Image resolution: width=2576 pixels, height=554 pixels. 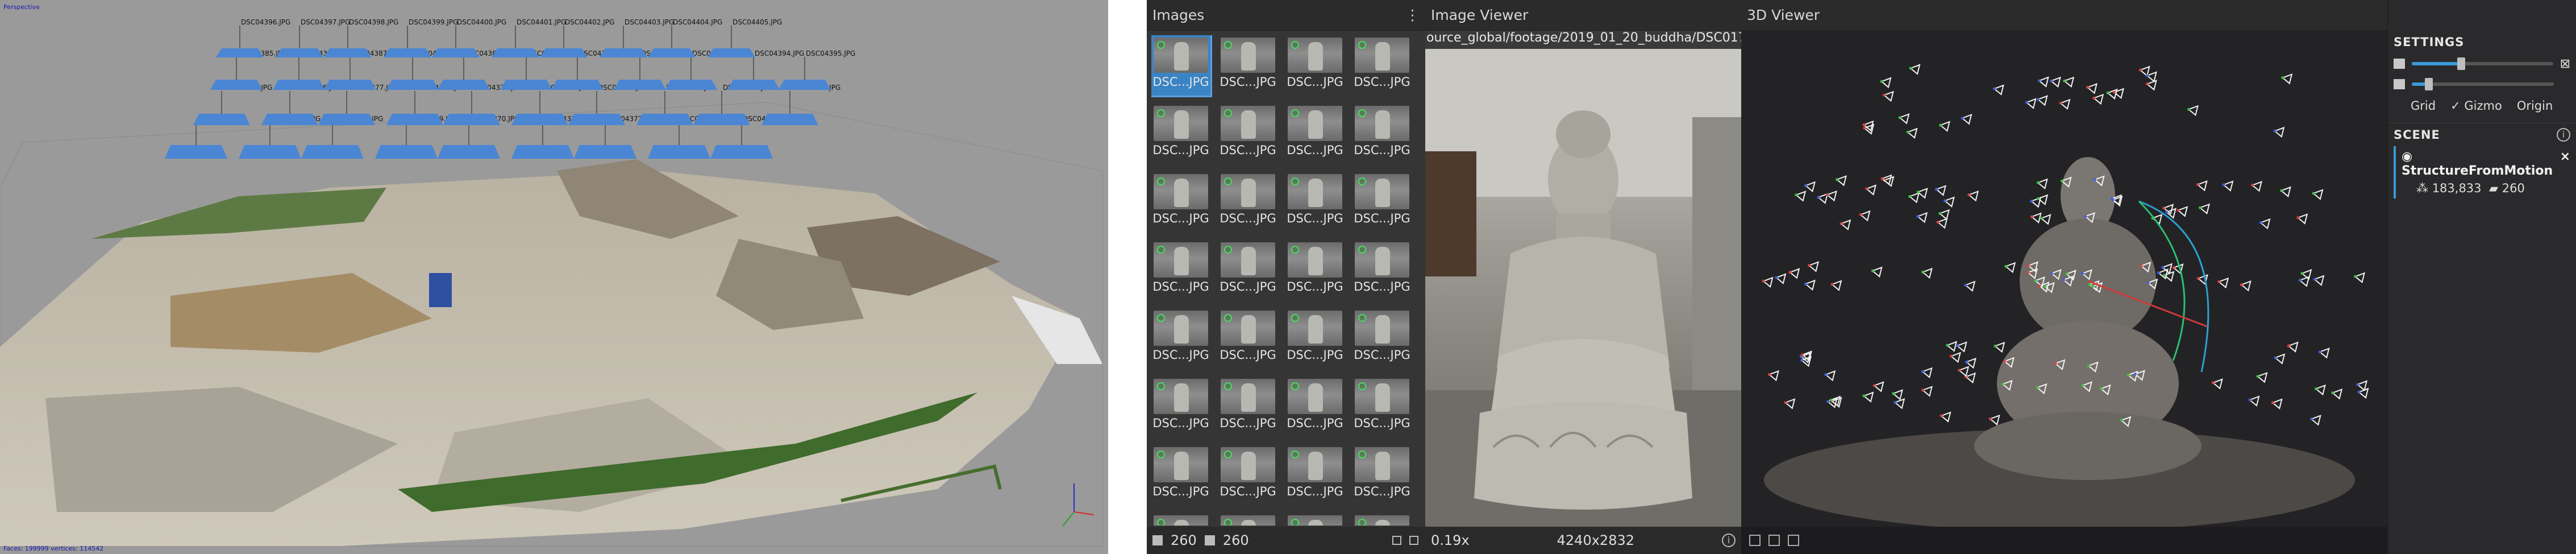 What do you see at coordinates (1157, 540) in the screenshot?
I see `image-count-icon` at bounding box center [1157, 540].